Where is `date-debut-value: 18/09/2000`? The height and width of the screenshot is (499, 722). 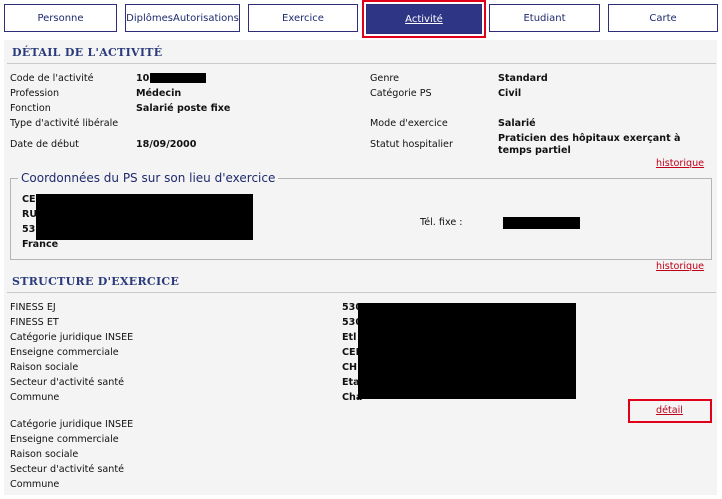
date-debut-value: 18/09/2000 is located at coordinates (166, 144).